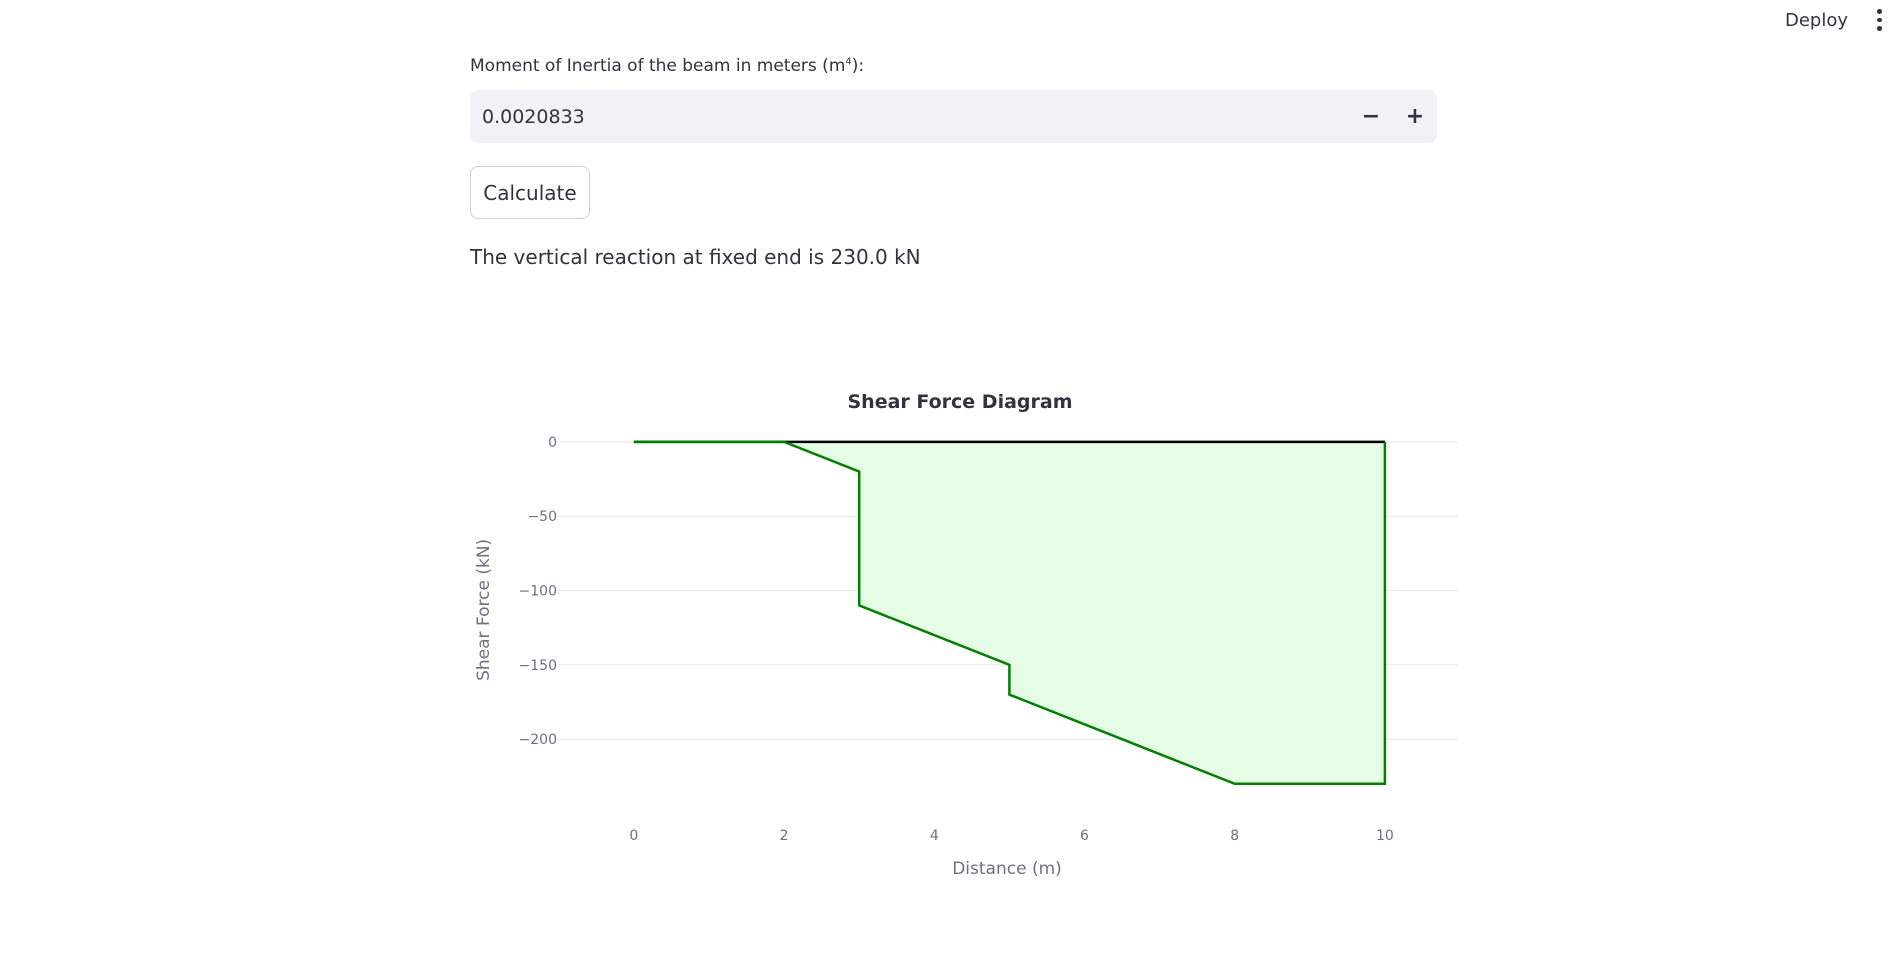 This screenshot has width=1898, height=965. Describe the element at coordinates (960, 402) in the screenshot. I see `chart-title: Shear Force Diagram` at that location.